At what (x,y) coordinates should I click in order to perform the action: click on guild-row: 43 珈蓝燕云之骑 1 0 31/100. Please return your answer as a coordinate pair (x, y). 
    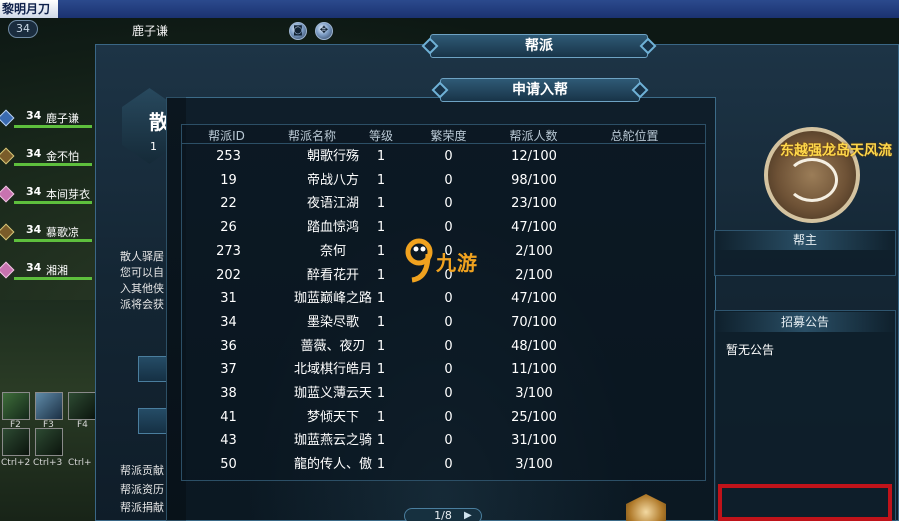
    Looking at the image, I should click on (443, 441).